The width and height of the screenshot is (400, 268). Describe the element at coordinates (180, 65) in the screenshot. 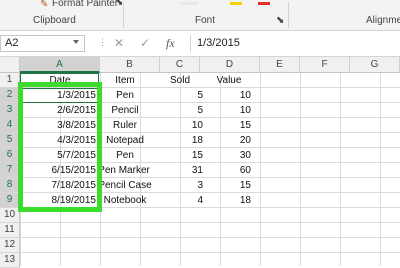

I see `column-header-c: C` at that location.